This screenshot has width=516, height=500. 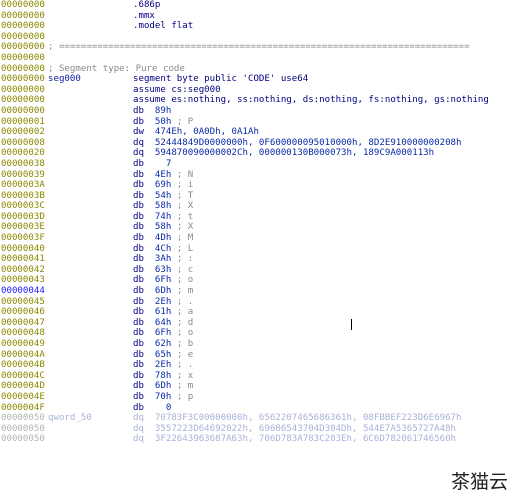 What do you see at coordinates (163, 248) in the screenshot?
I see `instruction-operands: 4Ch` at bounding box center [163, 248].